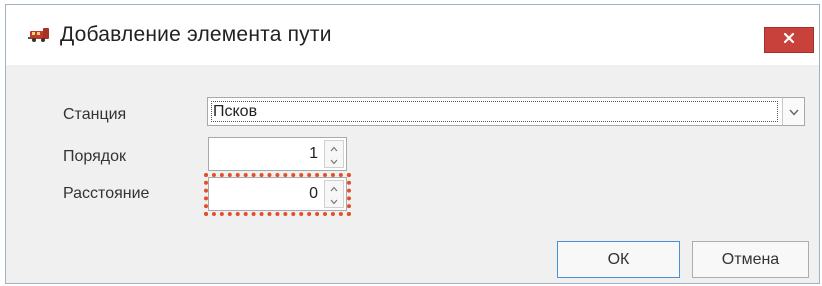 Image resolution: width=822 pixels, height=286 pixels. I want to click on close-button, so click(789, 40).